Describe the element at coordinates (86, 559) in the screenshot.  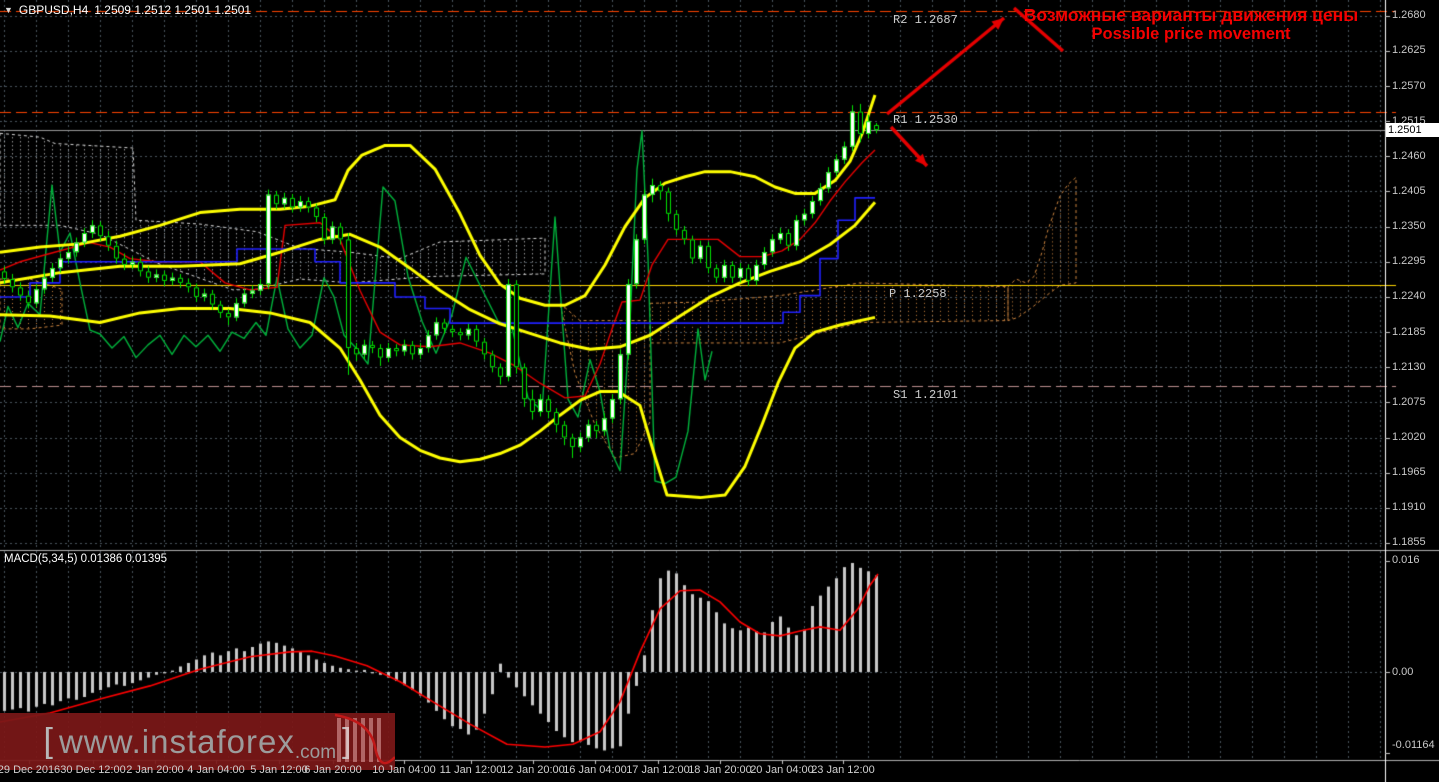
I see `macd-indicator-label: MACD(5,34,5) 0.01386 0.01395` at that location.